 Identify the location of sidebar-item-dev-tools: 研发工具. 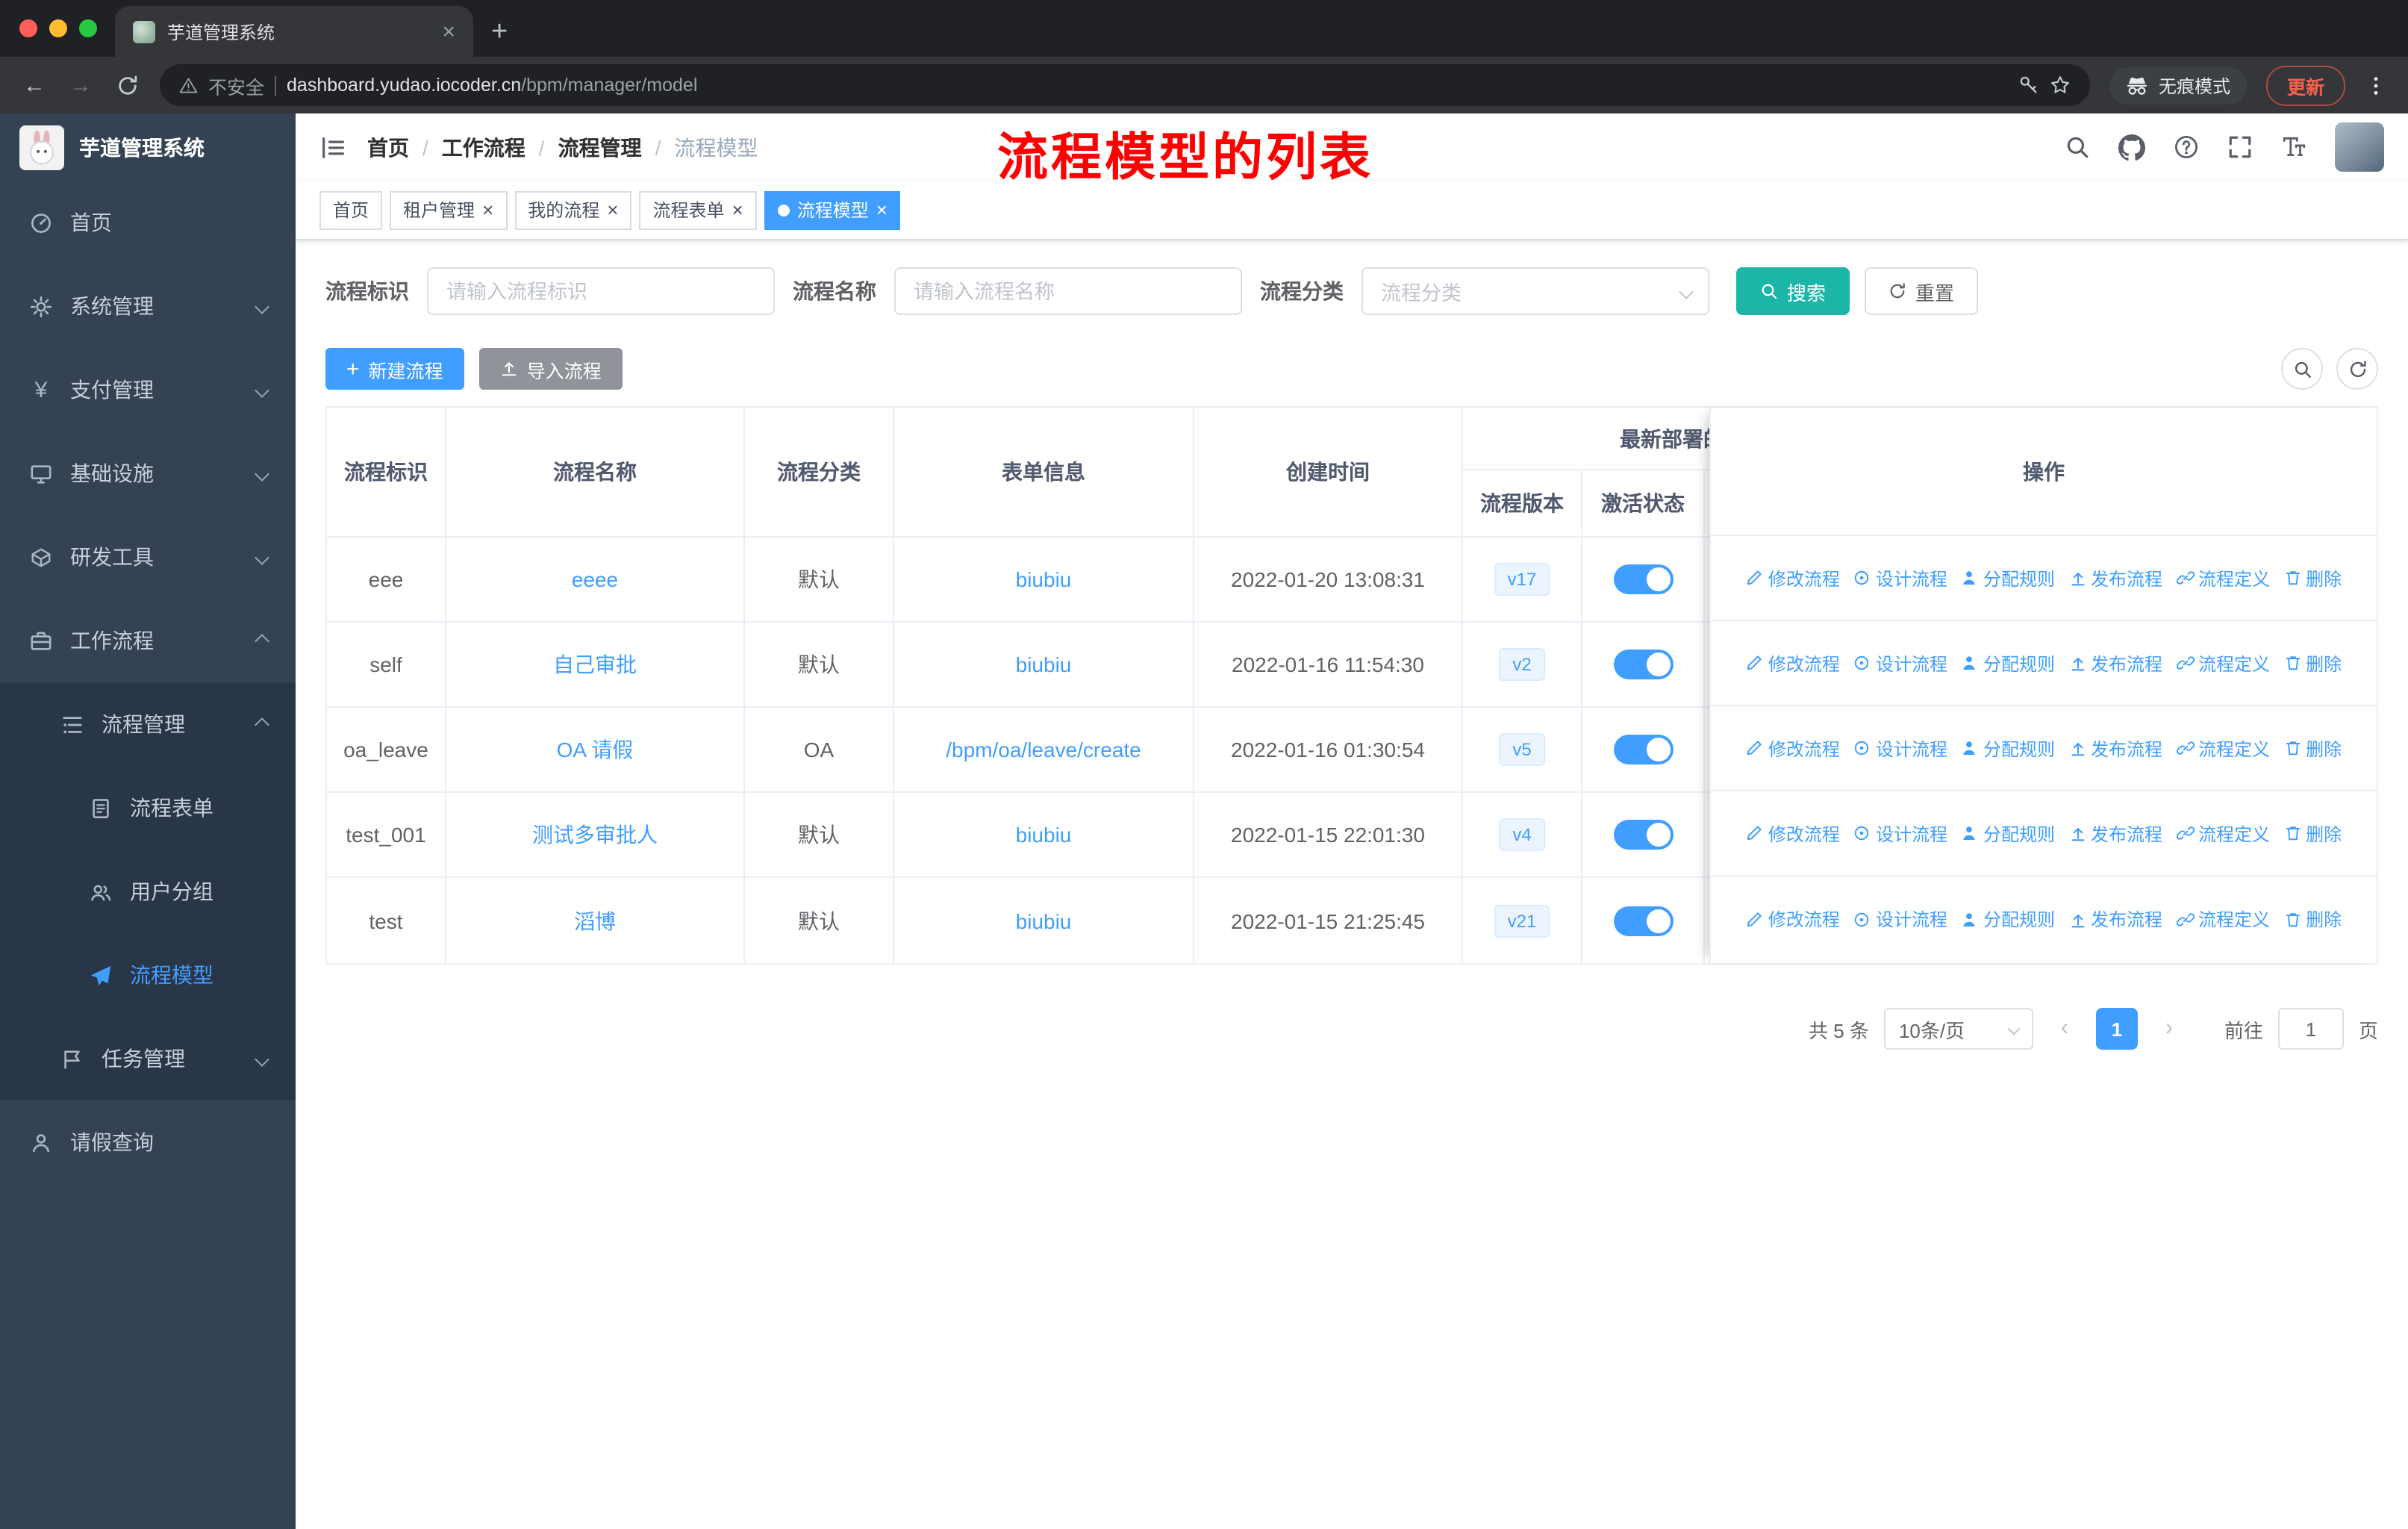
(148, 557).